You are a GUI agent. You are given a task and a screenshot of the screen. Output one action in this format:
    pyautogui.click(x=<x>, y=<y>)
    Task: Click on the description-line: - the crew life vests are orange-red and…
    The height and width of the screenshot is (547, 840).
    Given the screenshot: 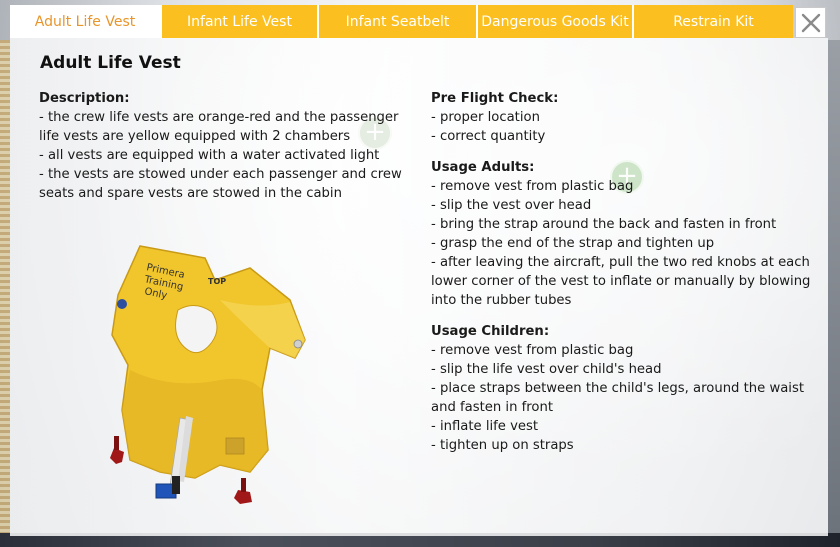 What is the action you would take?
    pyautogui.click(x=219, y=127)
    